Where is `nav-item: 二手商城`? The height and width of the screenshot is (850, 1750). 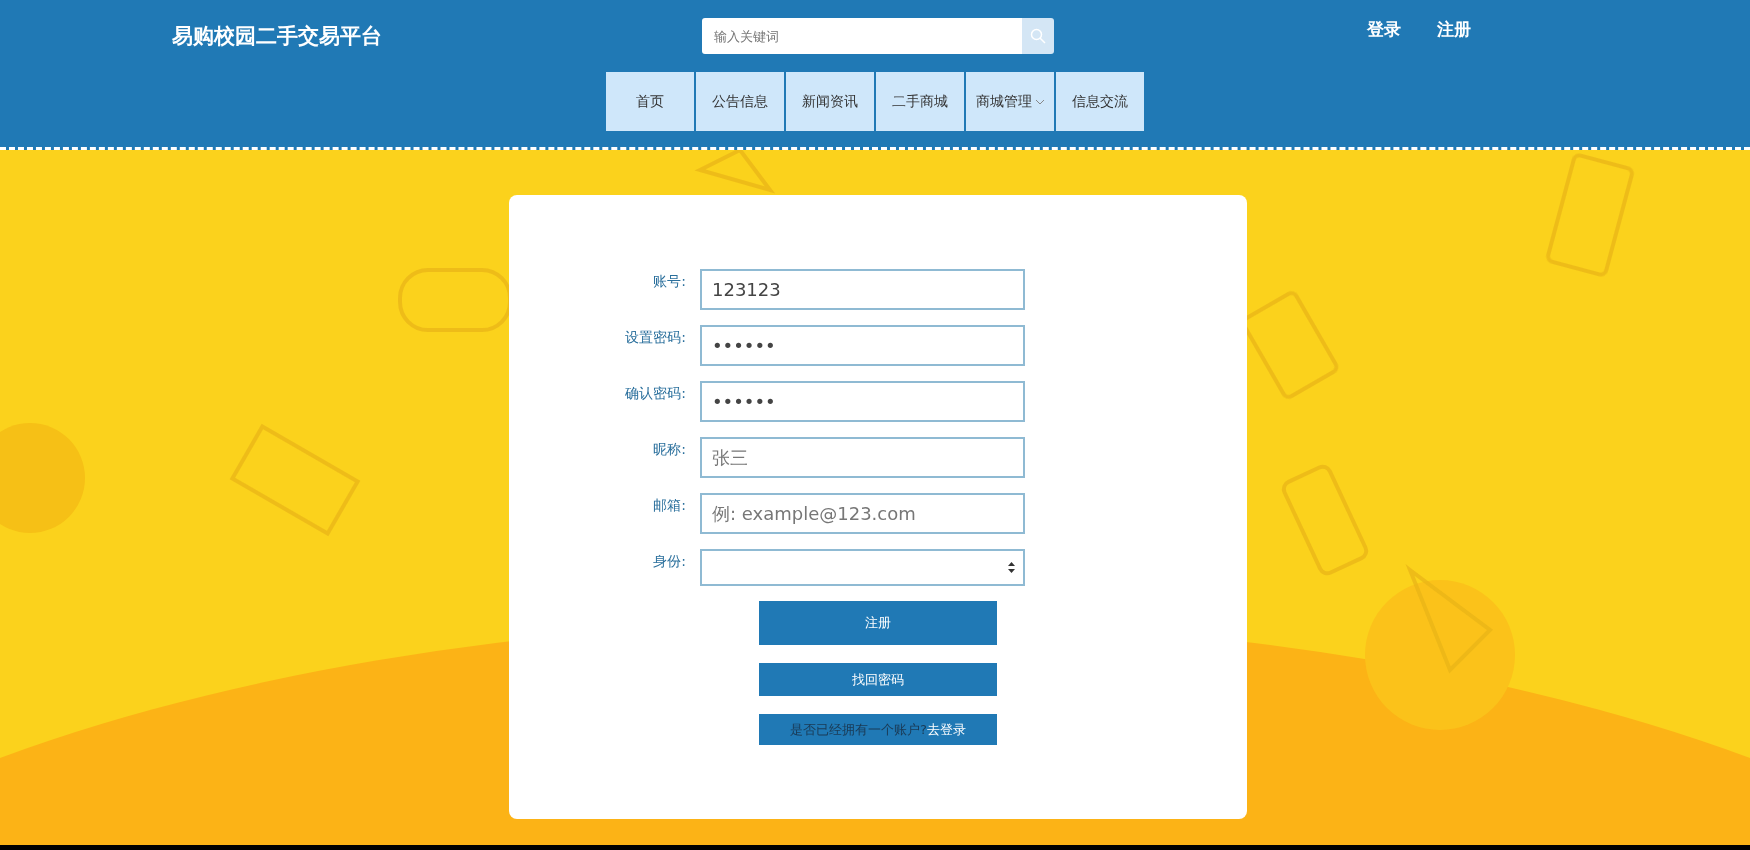 nav-item: 二手商城 is located at coordinates (920, 101).